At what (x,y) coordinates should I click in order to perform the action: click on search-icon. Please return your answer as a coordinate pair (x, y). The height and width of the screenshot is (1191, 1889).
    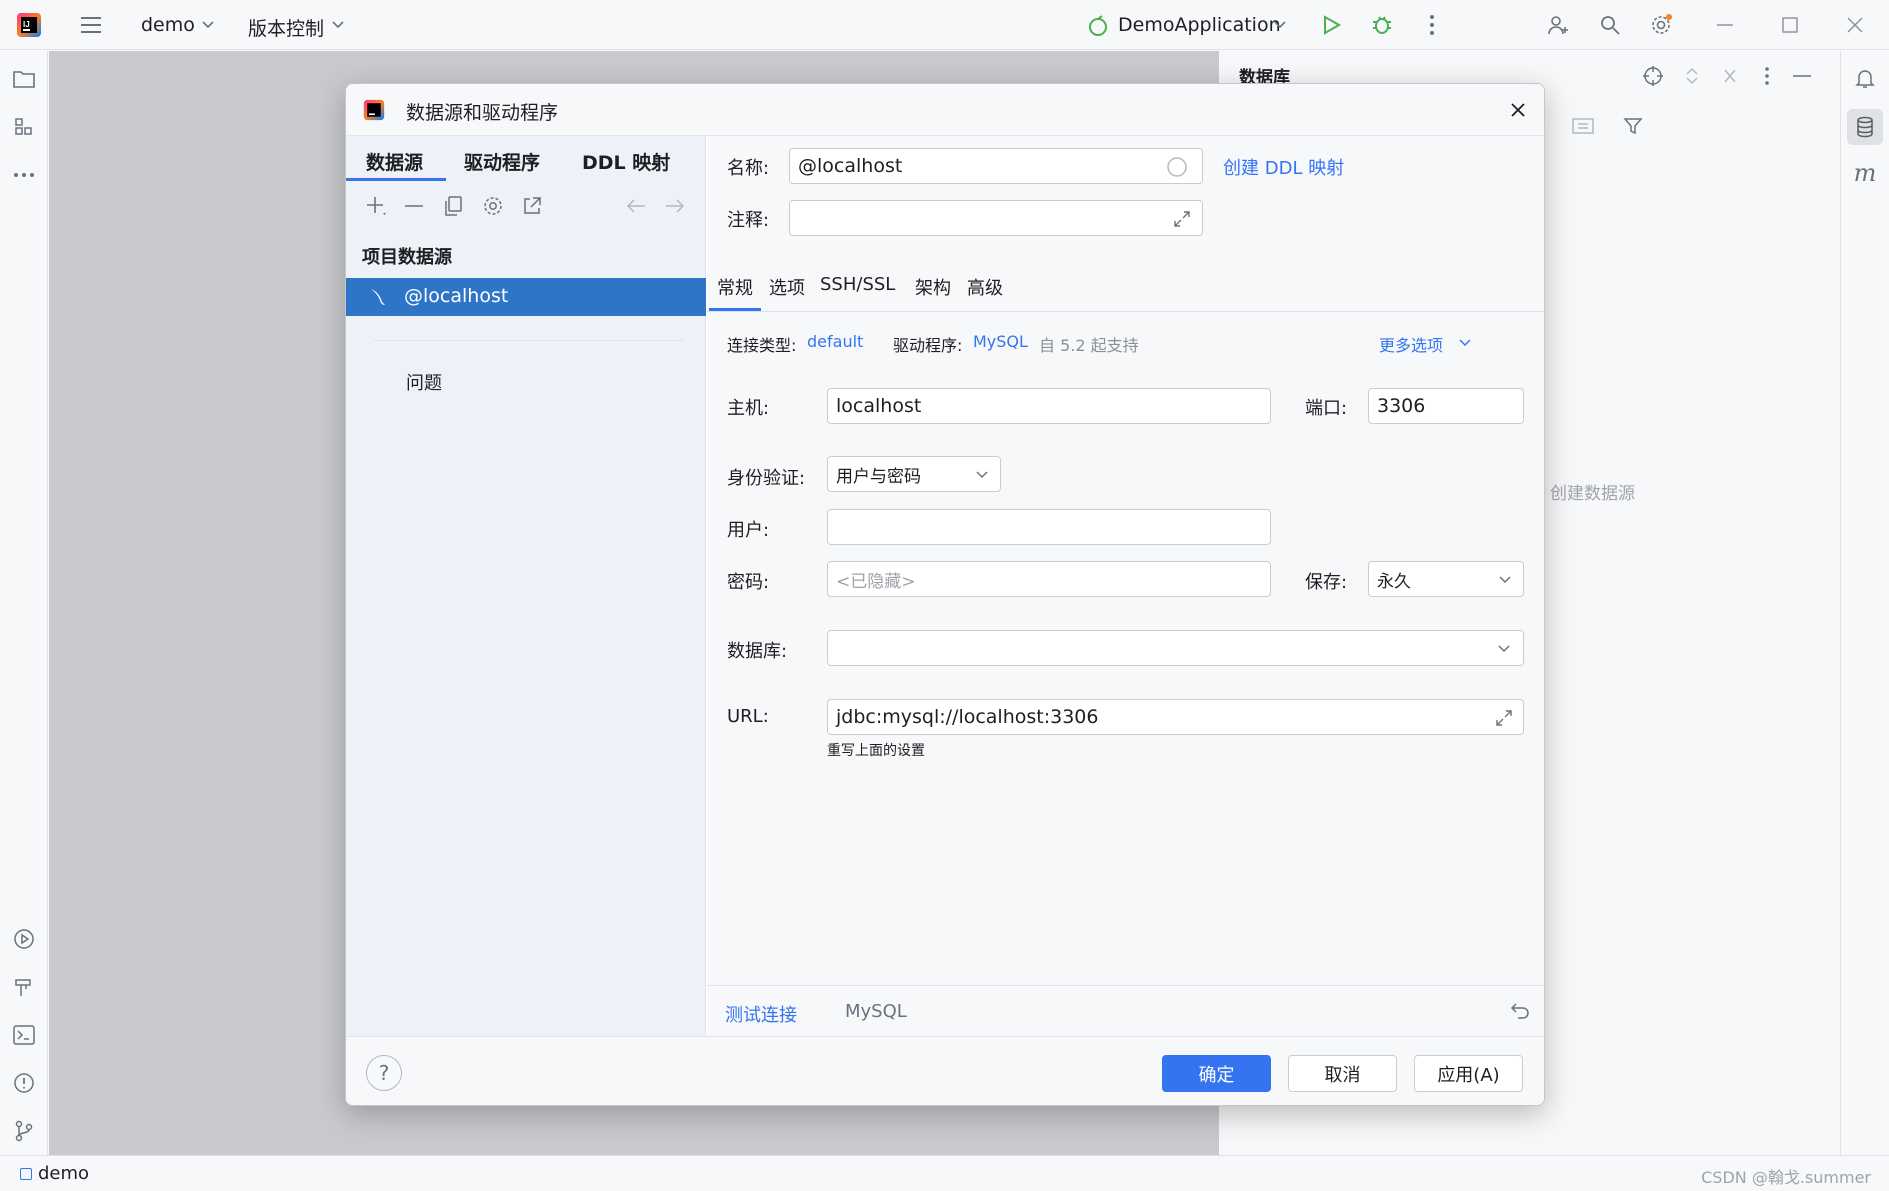
    Looking at the image, I should click on (1610, 25).